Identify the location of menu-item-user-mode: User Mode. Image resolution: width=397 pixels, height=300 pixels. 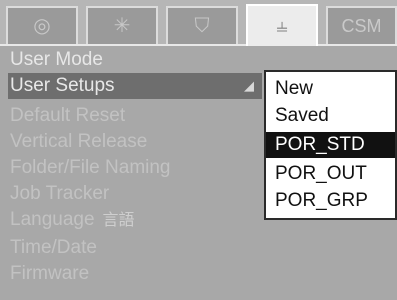
(135, 60).